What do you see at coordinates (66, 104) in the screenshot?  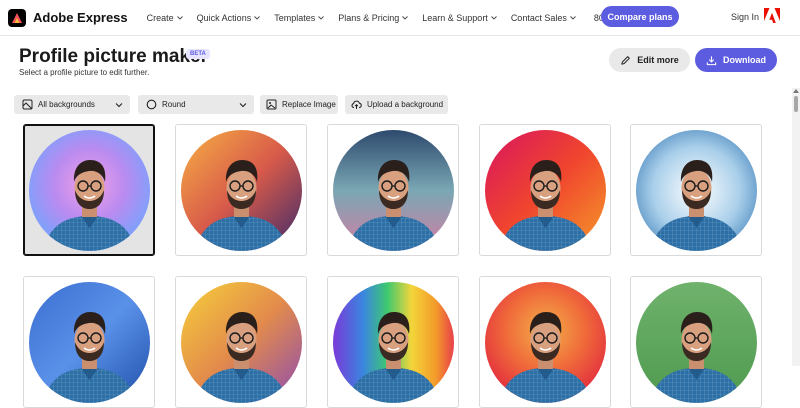 I see `backgrounds-dropdown-label: All backgrounds` at bounding box center [66, 104].